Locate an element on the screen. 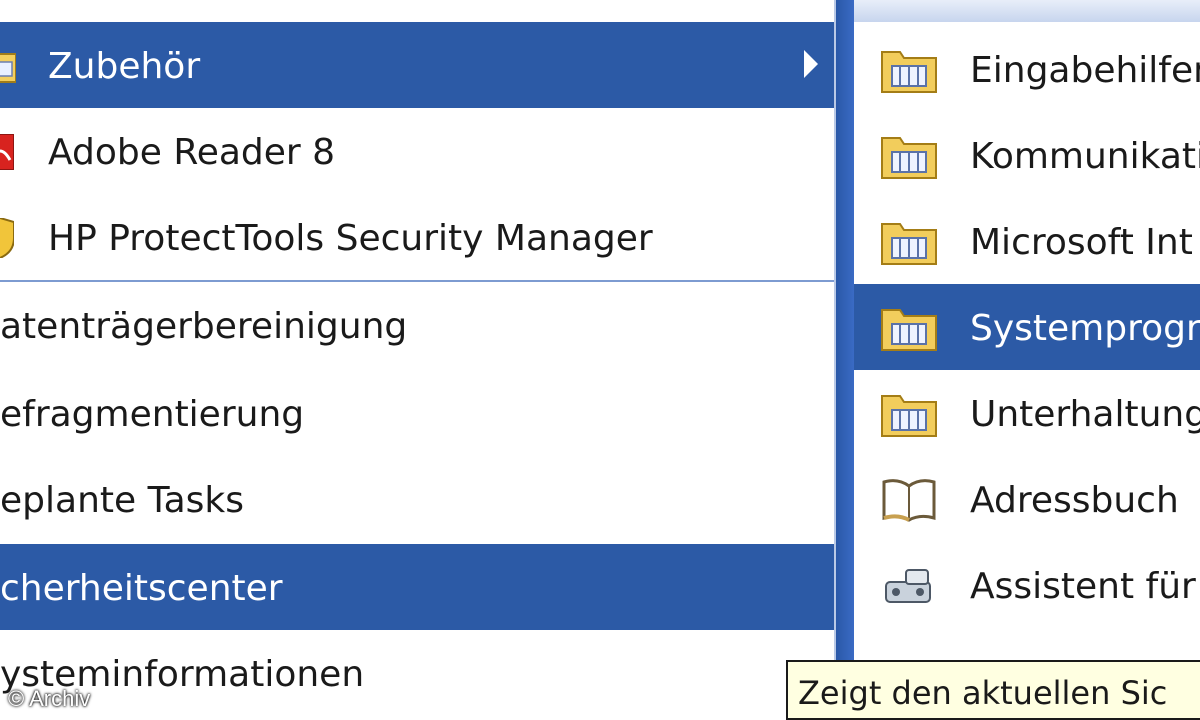 Image resolution: width=1200 pixels, height=720 pixels. security-shield-icon is located at coordinates (7, 238).